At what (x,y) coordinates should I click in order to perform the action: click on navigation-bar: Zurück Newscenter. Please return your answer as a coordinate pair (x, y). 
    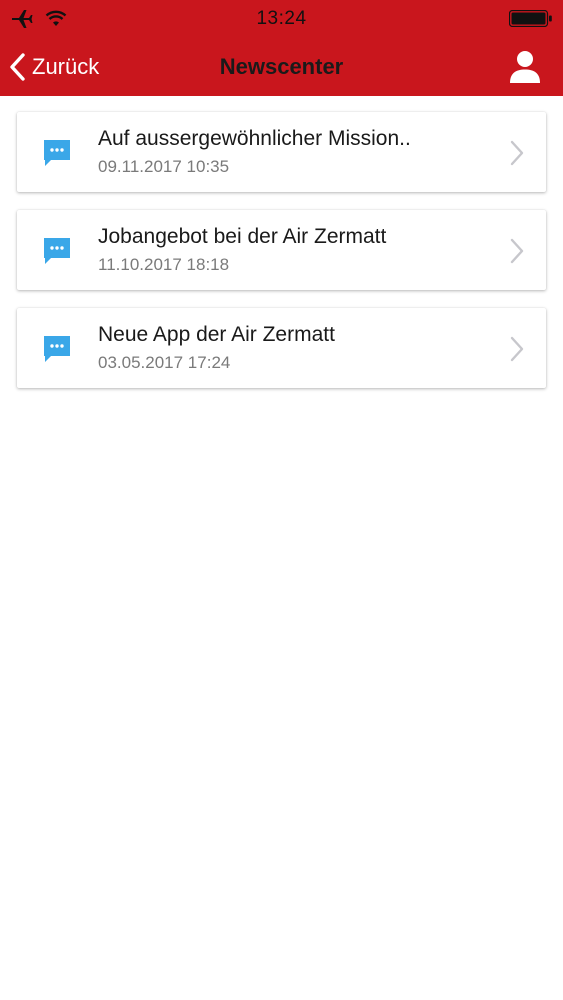
    Looking at the image, I should click on (281, 67).